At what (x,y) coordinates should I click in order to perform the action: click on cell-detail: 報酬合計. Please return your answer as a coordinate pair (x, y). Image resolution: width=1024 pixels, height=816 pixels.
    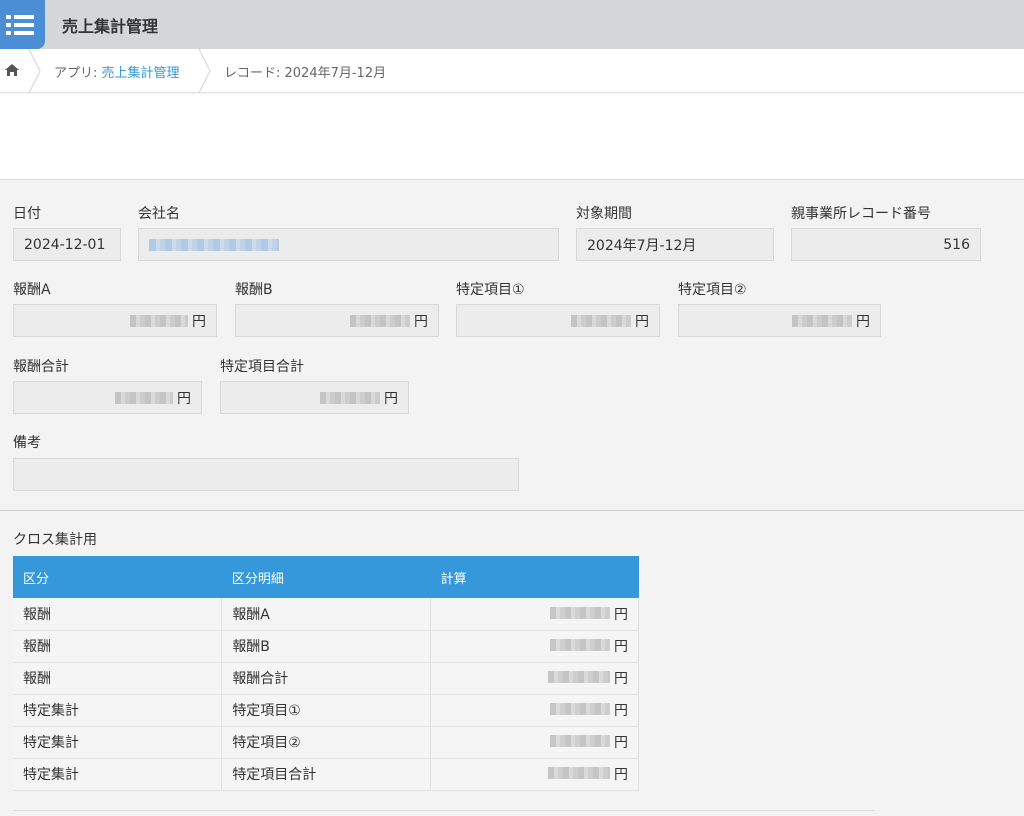
    Looking at the image, I should click on (326, 678).